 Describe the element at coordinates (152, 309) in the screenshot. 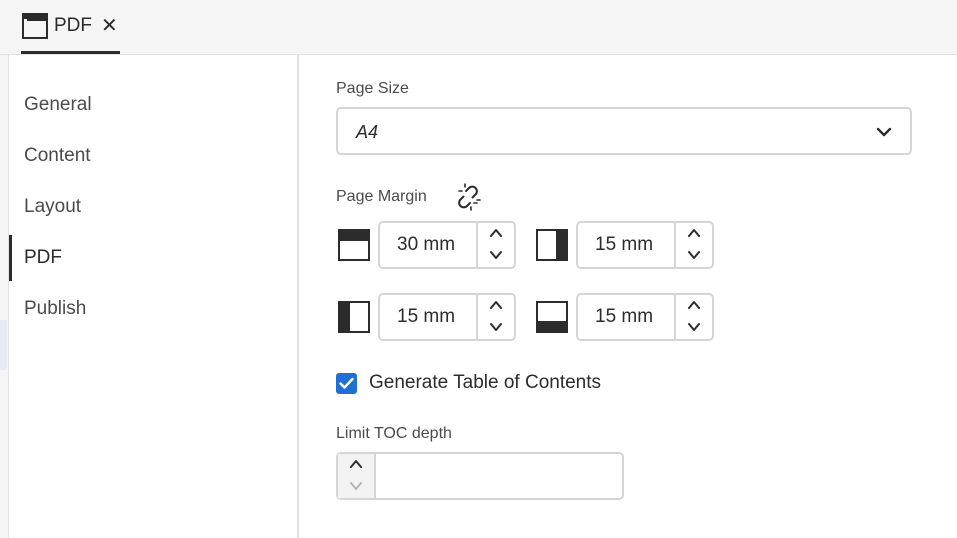

I see `sidebar-item-publish: Publish` at that location.